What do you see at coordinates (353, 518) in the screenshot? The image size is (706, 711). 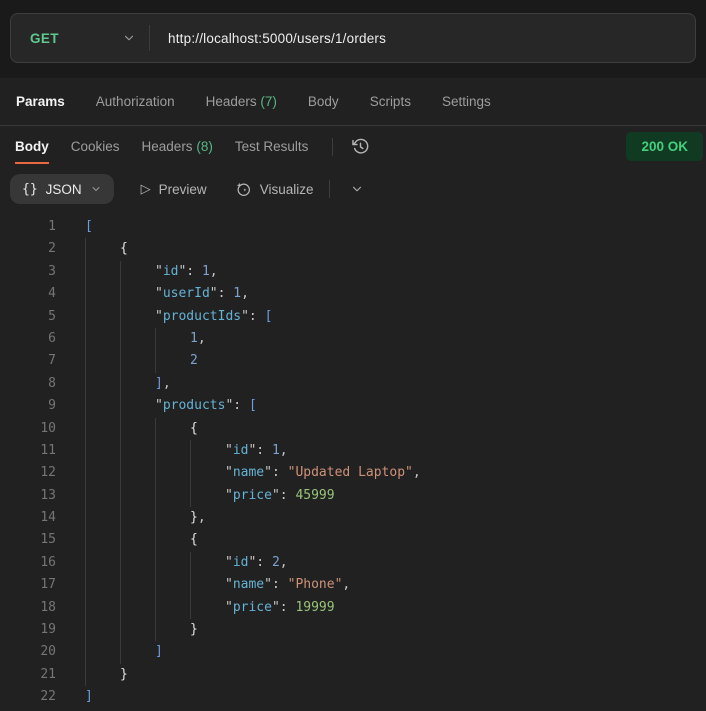 I see `code-line: 14},` at bounding box center [353, 518].